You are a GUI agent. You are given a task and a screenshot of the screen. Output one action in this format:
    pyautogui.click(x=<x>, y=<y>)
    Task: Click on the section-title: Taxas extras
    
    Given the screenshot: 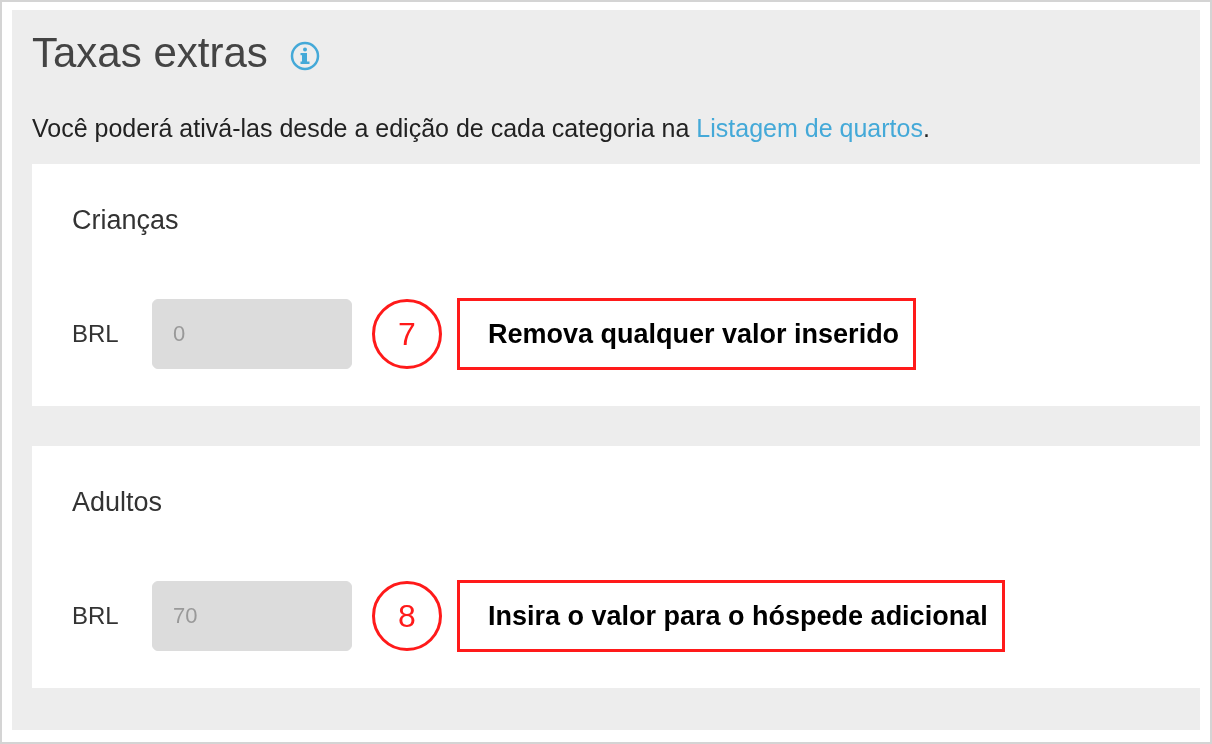 What is the action you would take?
    pyautogui.click(x=150, y=53)
    